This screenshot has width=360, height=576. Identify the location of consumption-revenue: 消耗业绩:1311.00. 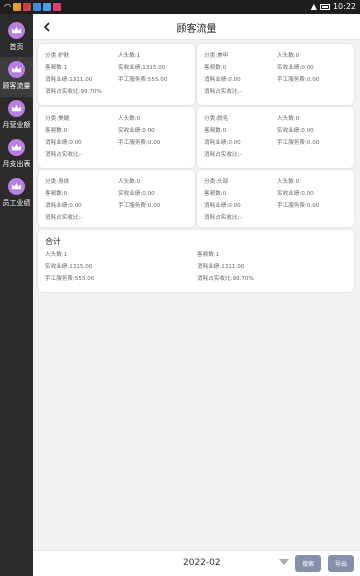
(69, 80).